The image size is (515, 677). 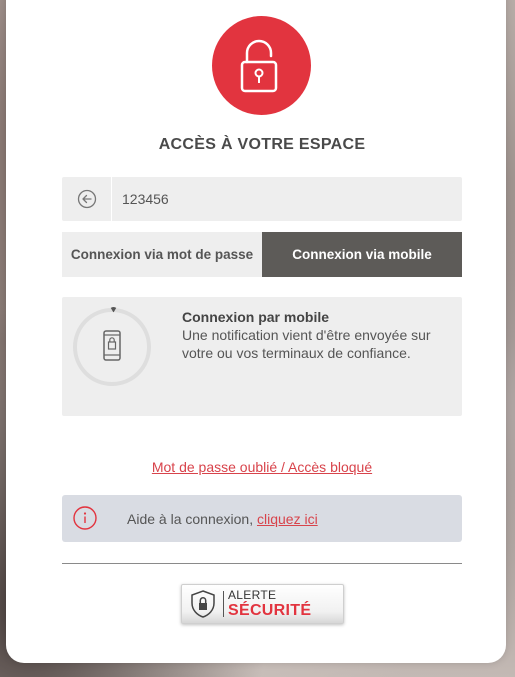 What do you see at coordinates (282, 199) in the screenshot?
I see `user-id-input` at bounding box center [282, 199].